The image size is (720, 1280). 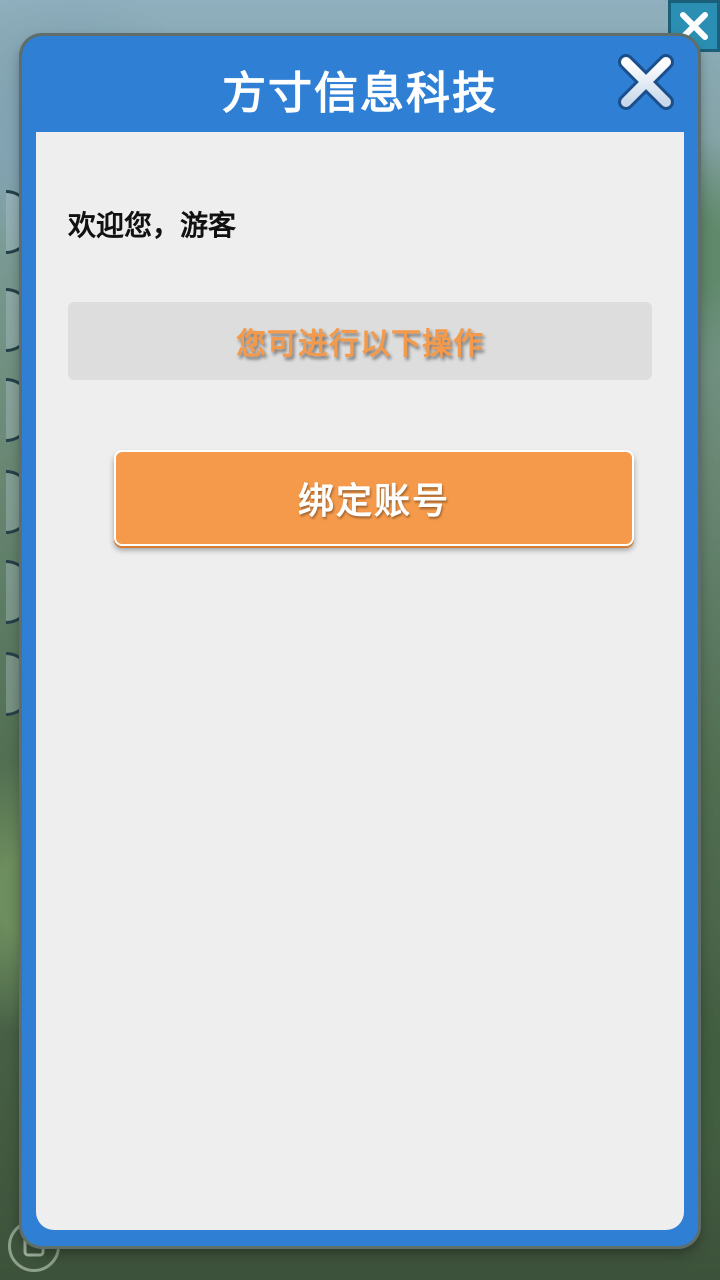 I want to click on dialog-header: 方寸信息科技, so click(x=360, y=84).